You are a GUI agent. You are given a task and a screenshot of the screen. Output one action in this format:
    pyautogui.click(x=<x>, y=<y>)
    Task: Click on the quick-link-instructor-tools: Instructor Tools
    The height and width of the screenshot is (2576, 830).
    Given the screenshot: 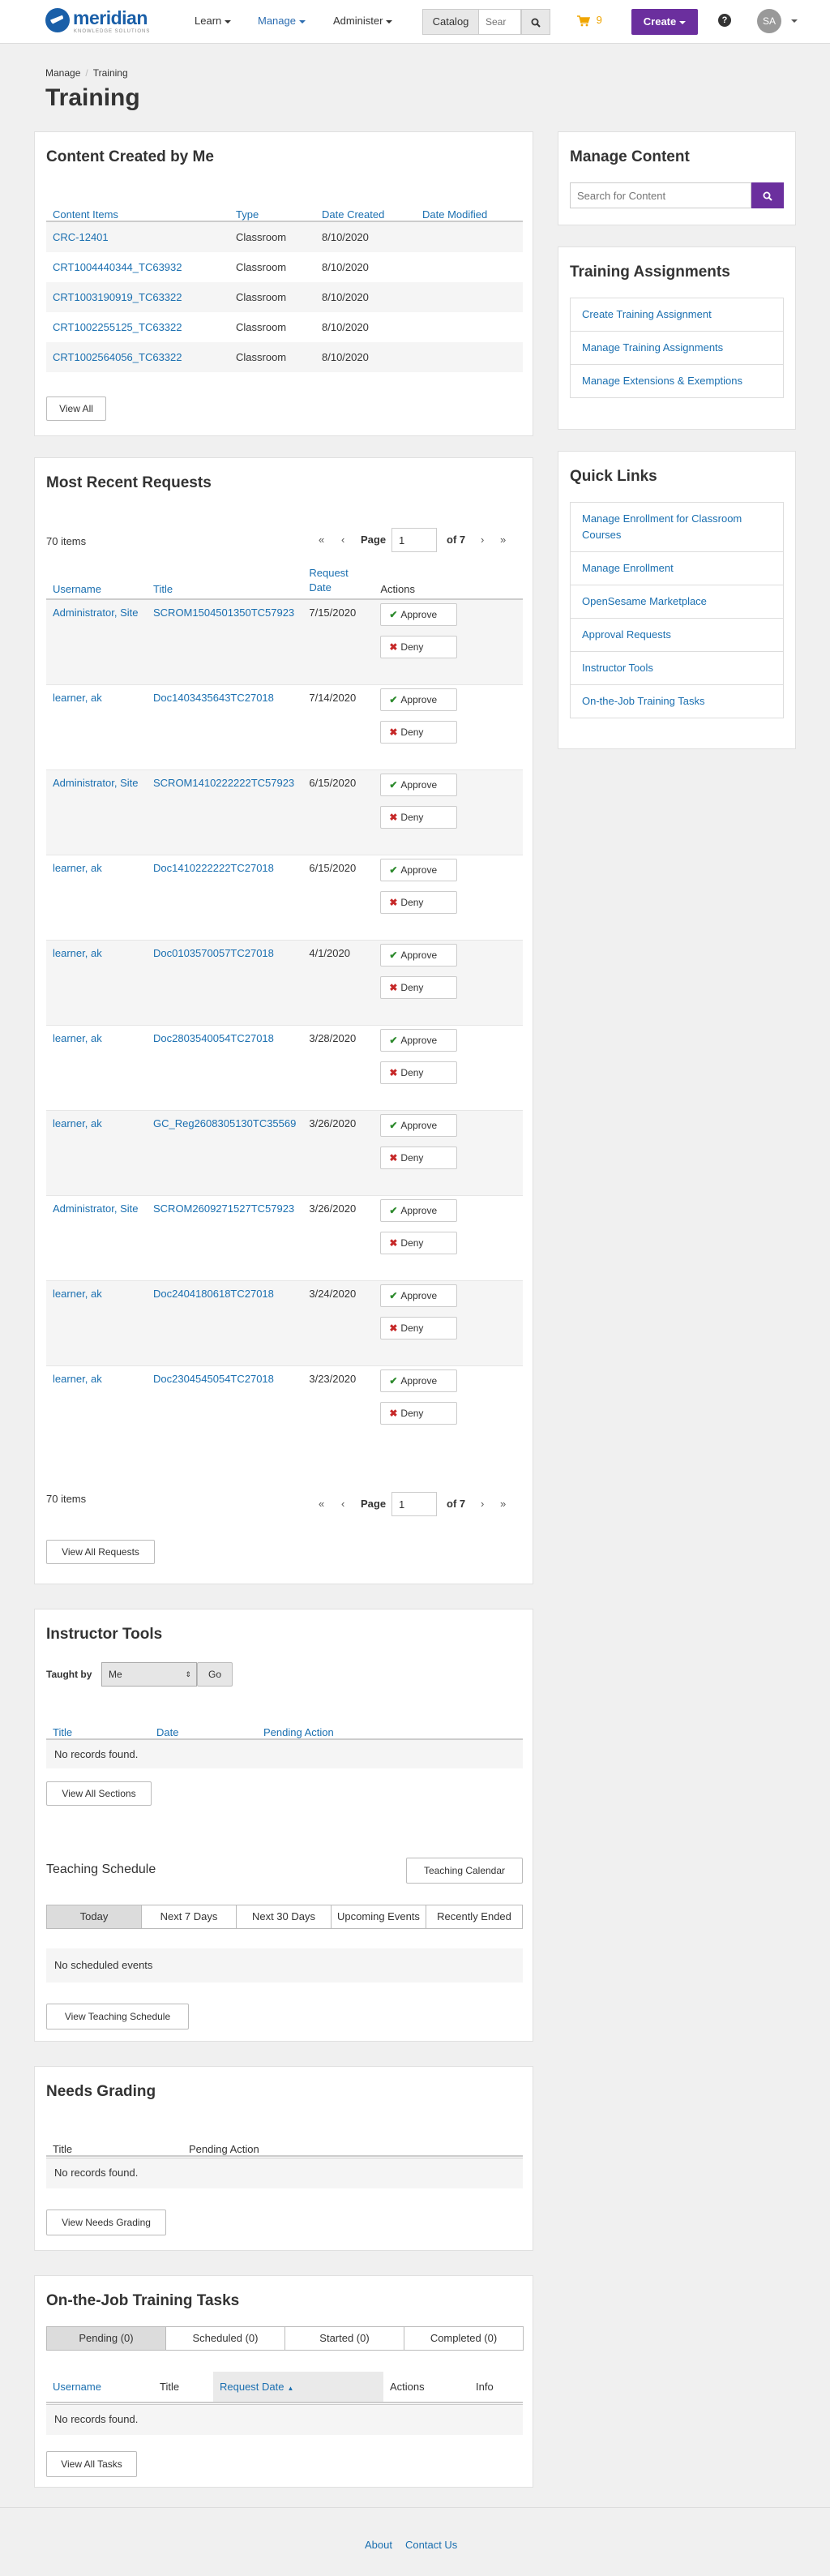 What is the action you would take?
    pyautogui.click(x=677, y=668)
    